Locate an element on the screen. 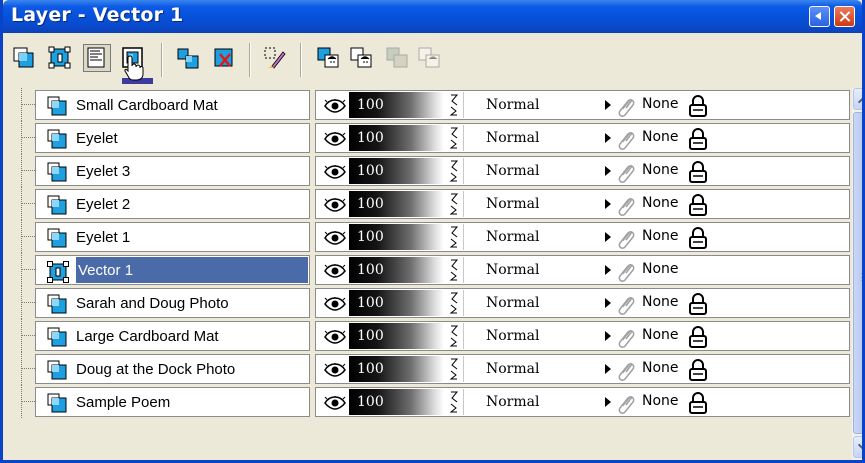  layer-name-cell: Doug at the Dock Photo is located at coordinates (172, 369).